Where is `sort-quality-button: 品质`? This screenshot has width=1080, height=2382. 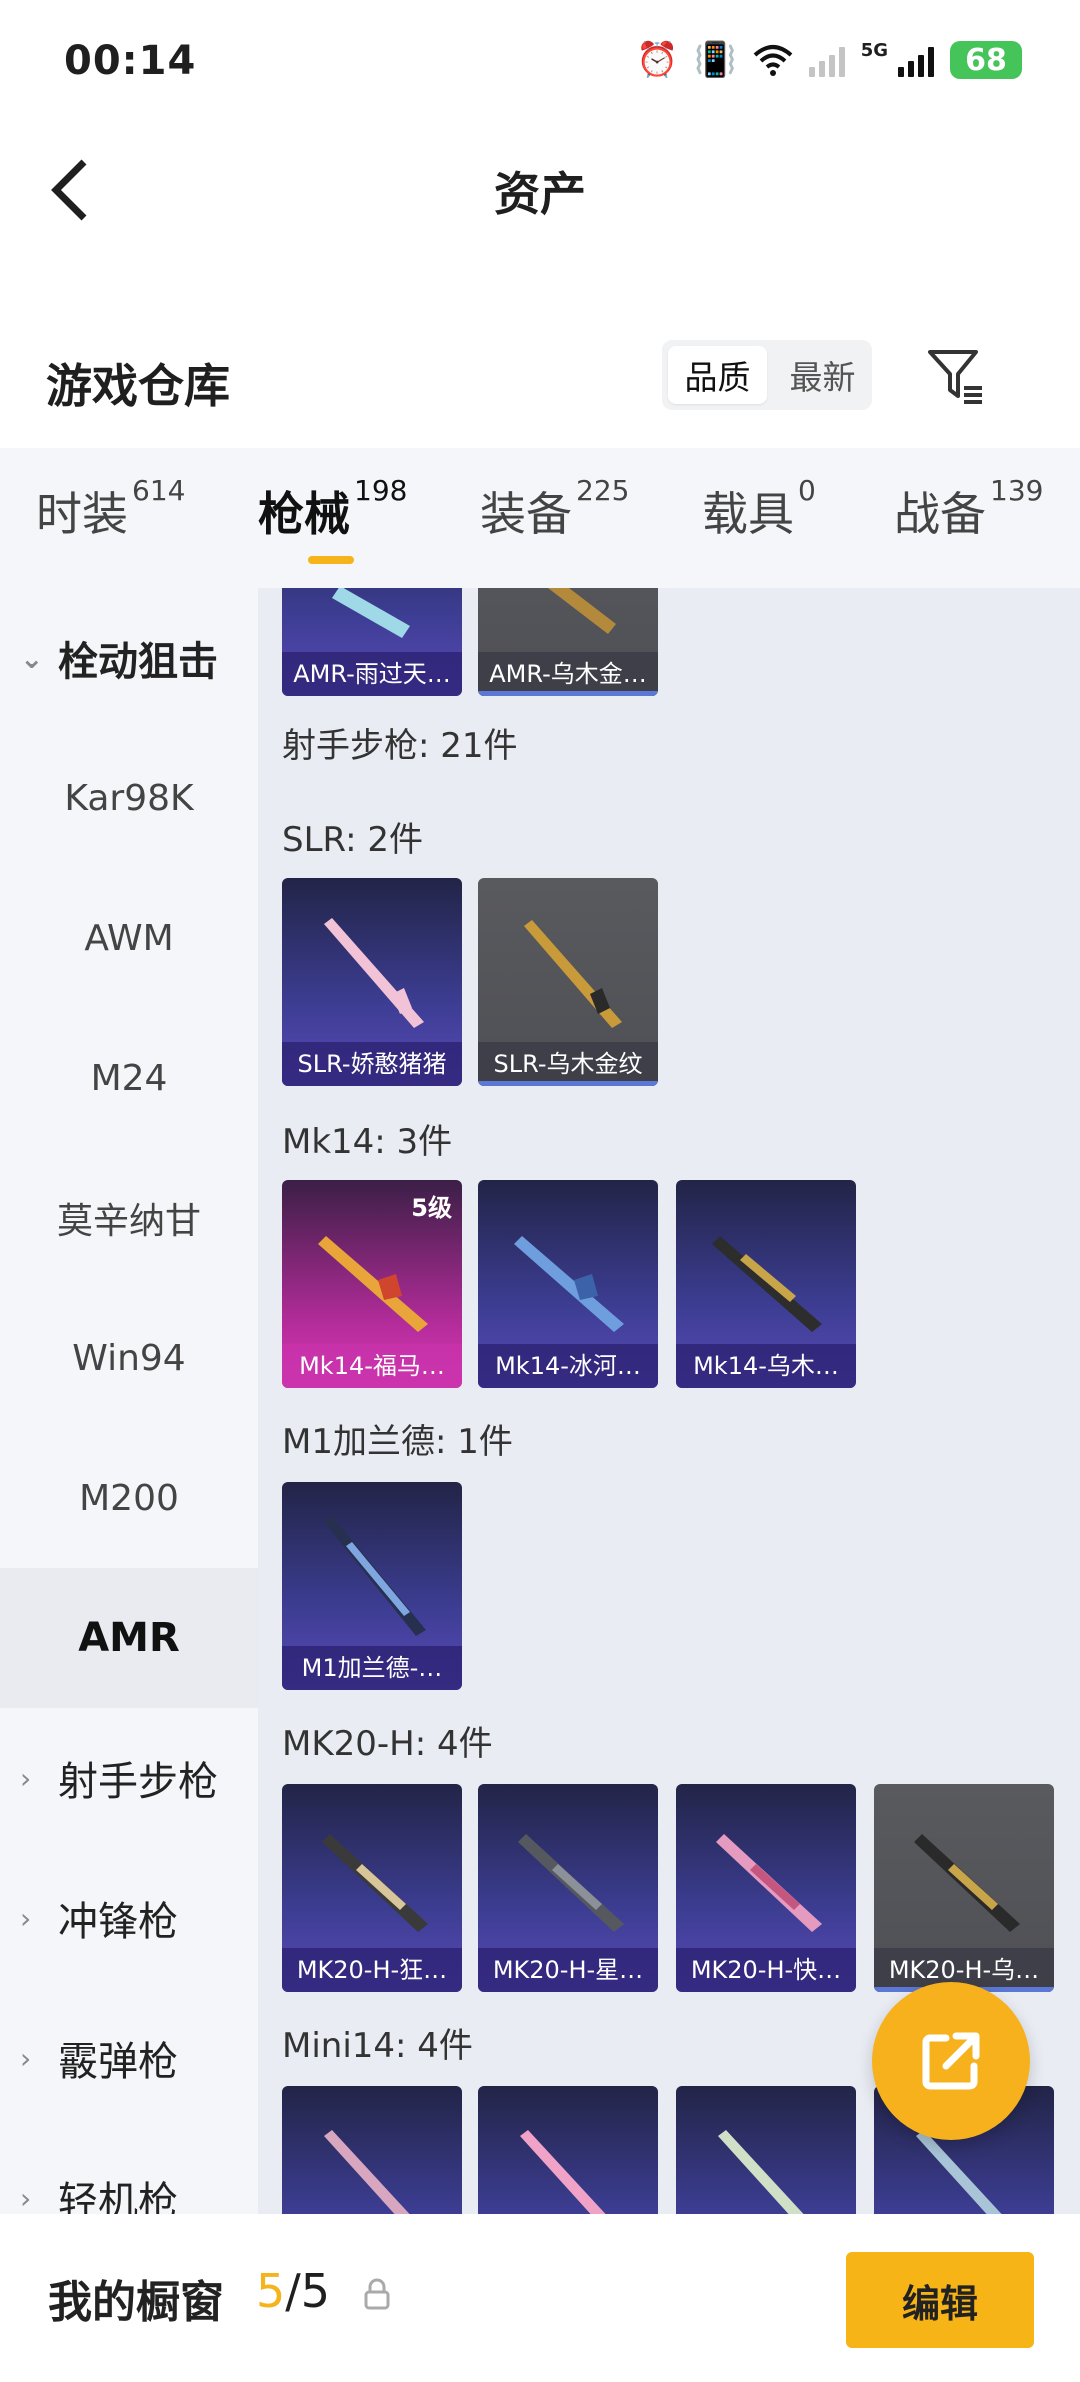 sort-quality-button: 品质 is located at coordinates (717, 375).